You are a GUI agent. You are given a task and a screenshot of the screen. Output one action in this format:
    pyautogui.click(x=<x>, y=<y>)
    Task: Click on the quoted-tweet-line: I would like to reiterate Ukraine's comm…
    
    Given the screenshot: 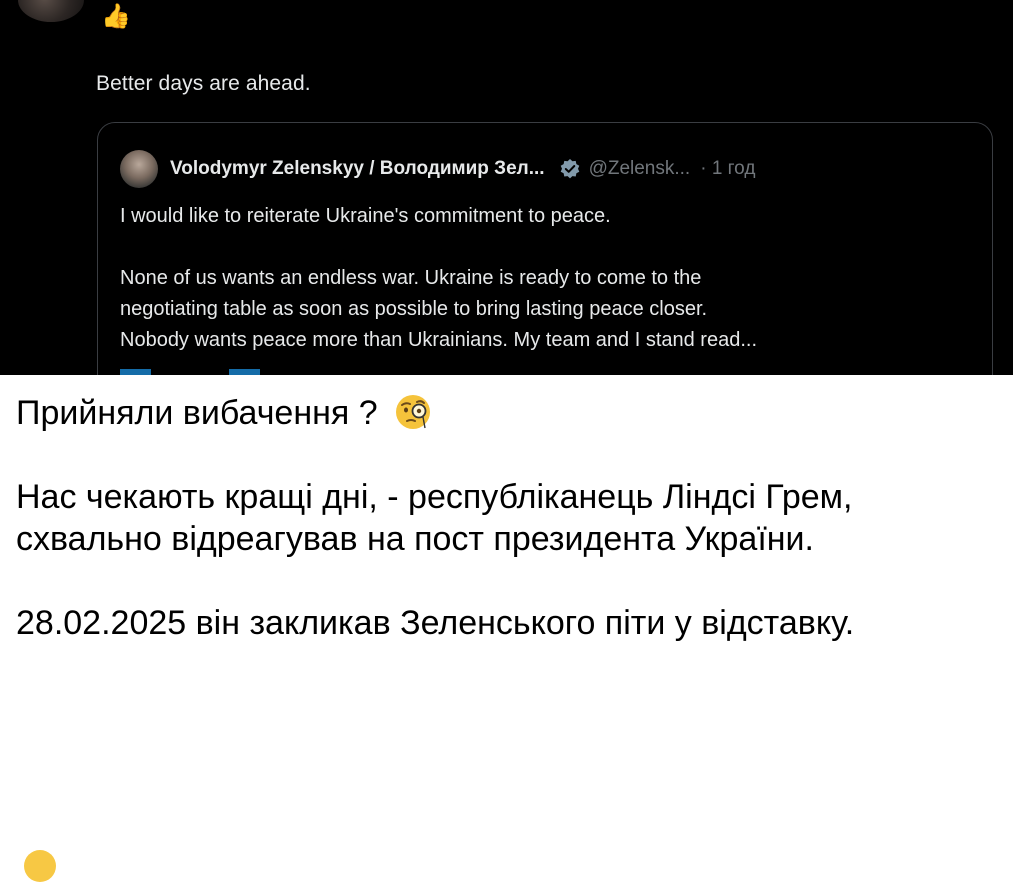 What is the action you would take?
    pyautogui.click(x=365, y=216)
    